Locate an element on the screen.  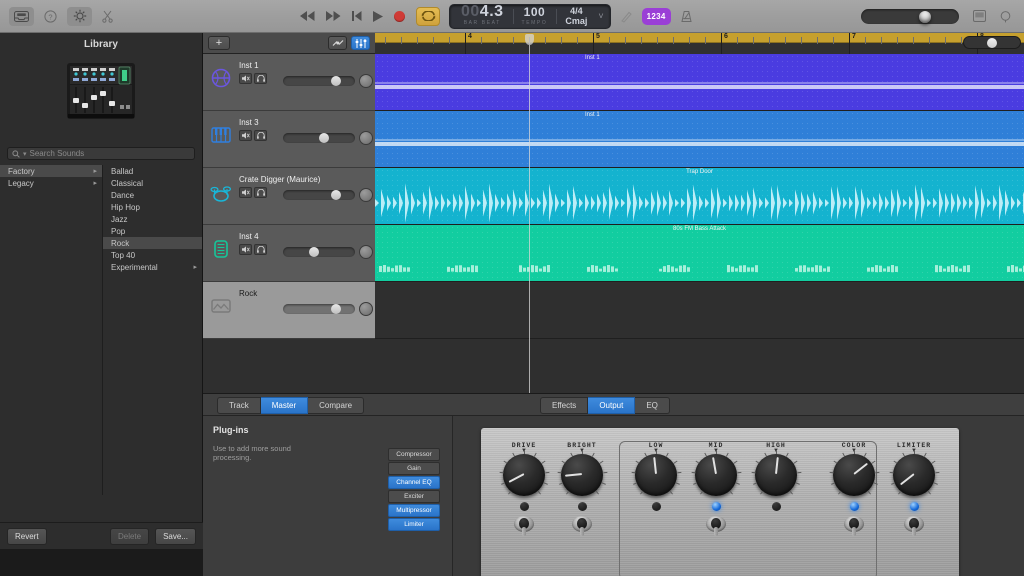
editor-tab-track: Track is located at coordinates (239, 405).